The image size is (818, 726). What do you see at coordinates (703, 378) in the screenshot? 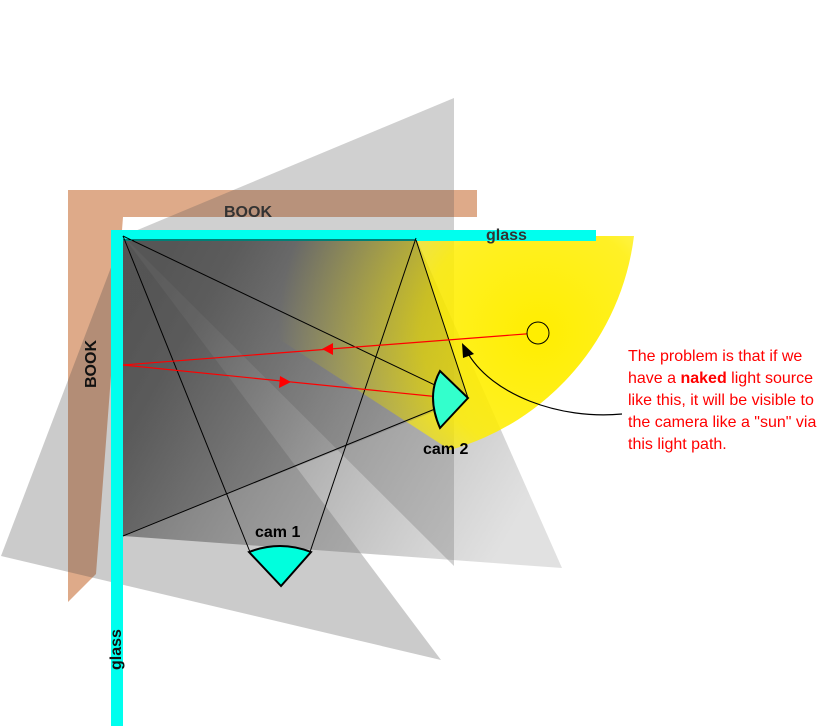
I see `annotation-emphasis: naked` at bounding box center [703, 378].